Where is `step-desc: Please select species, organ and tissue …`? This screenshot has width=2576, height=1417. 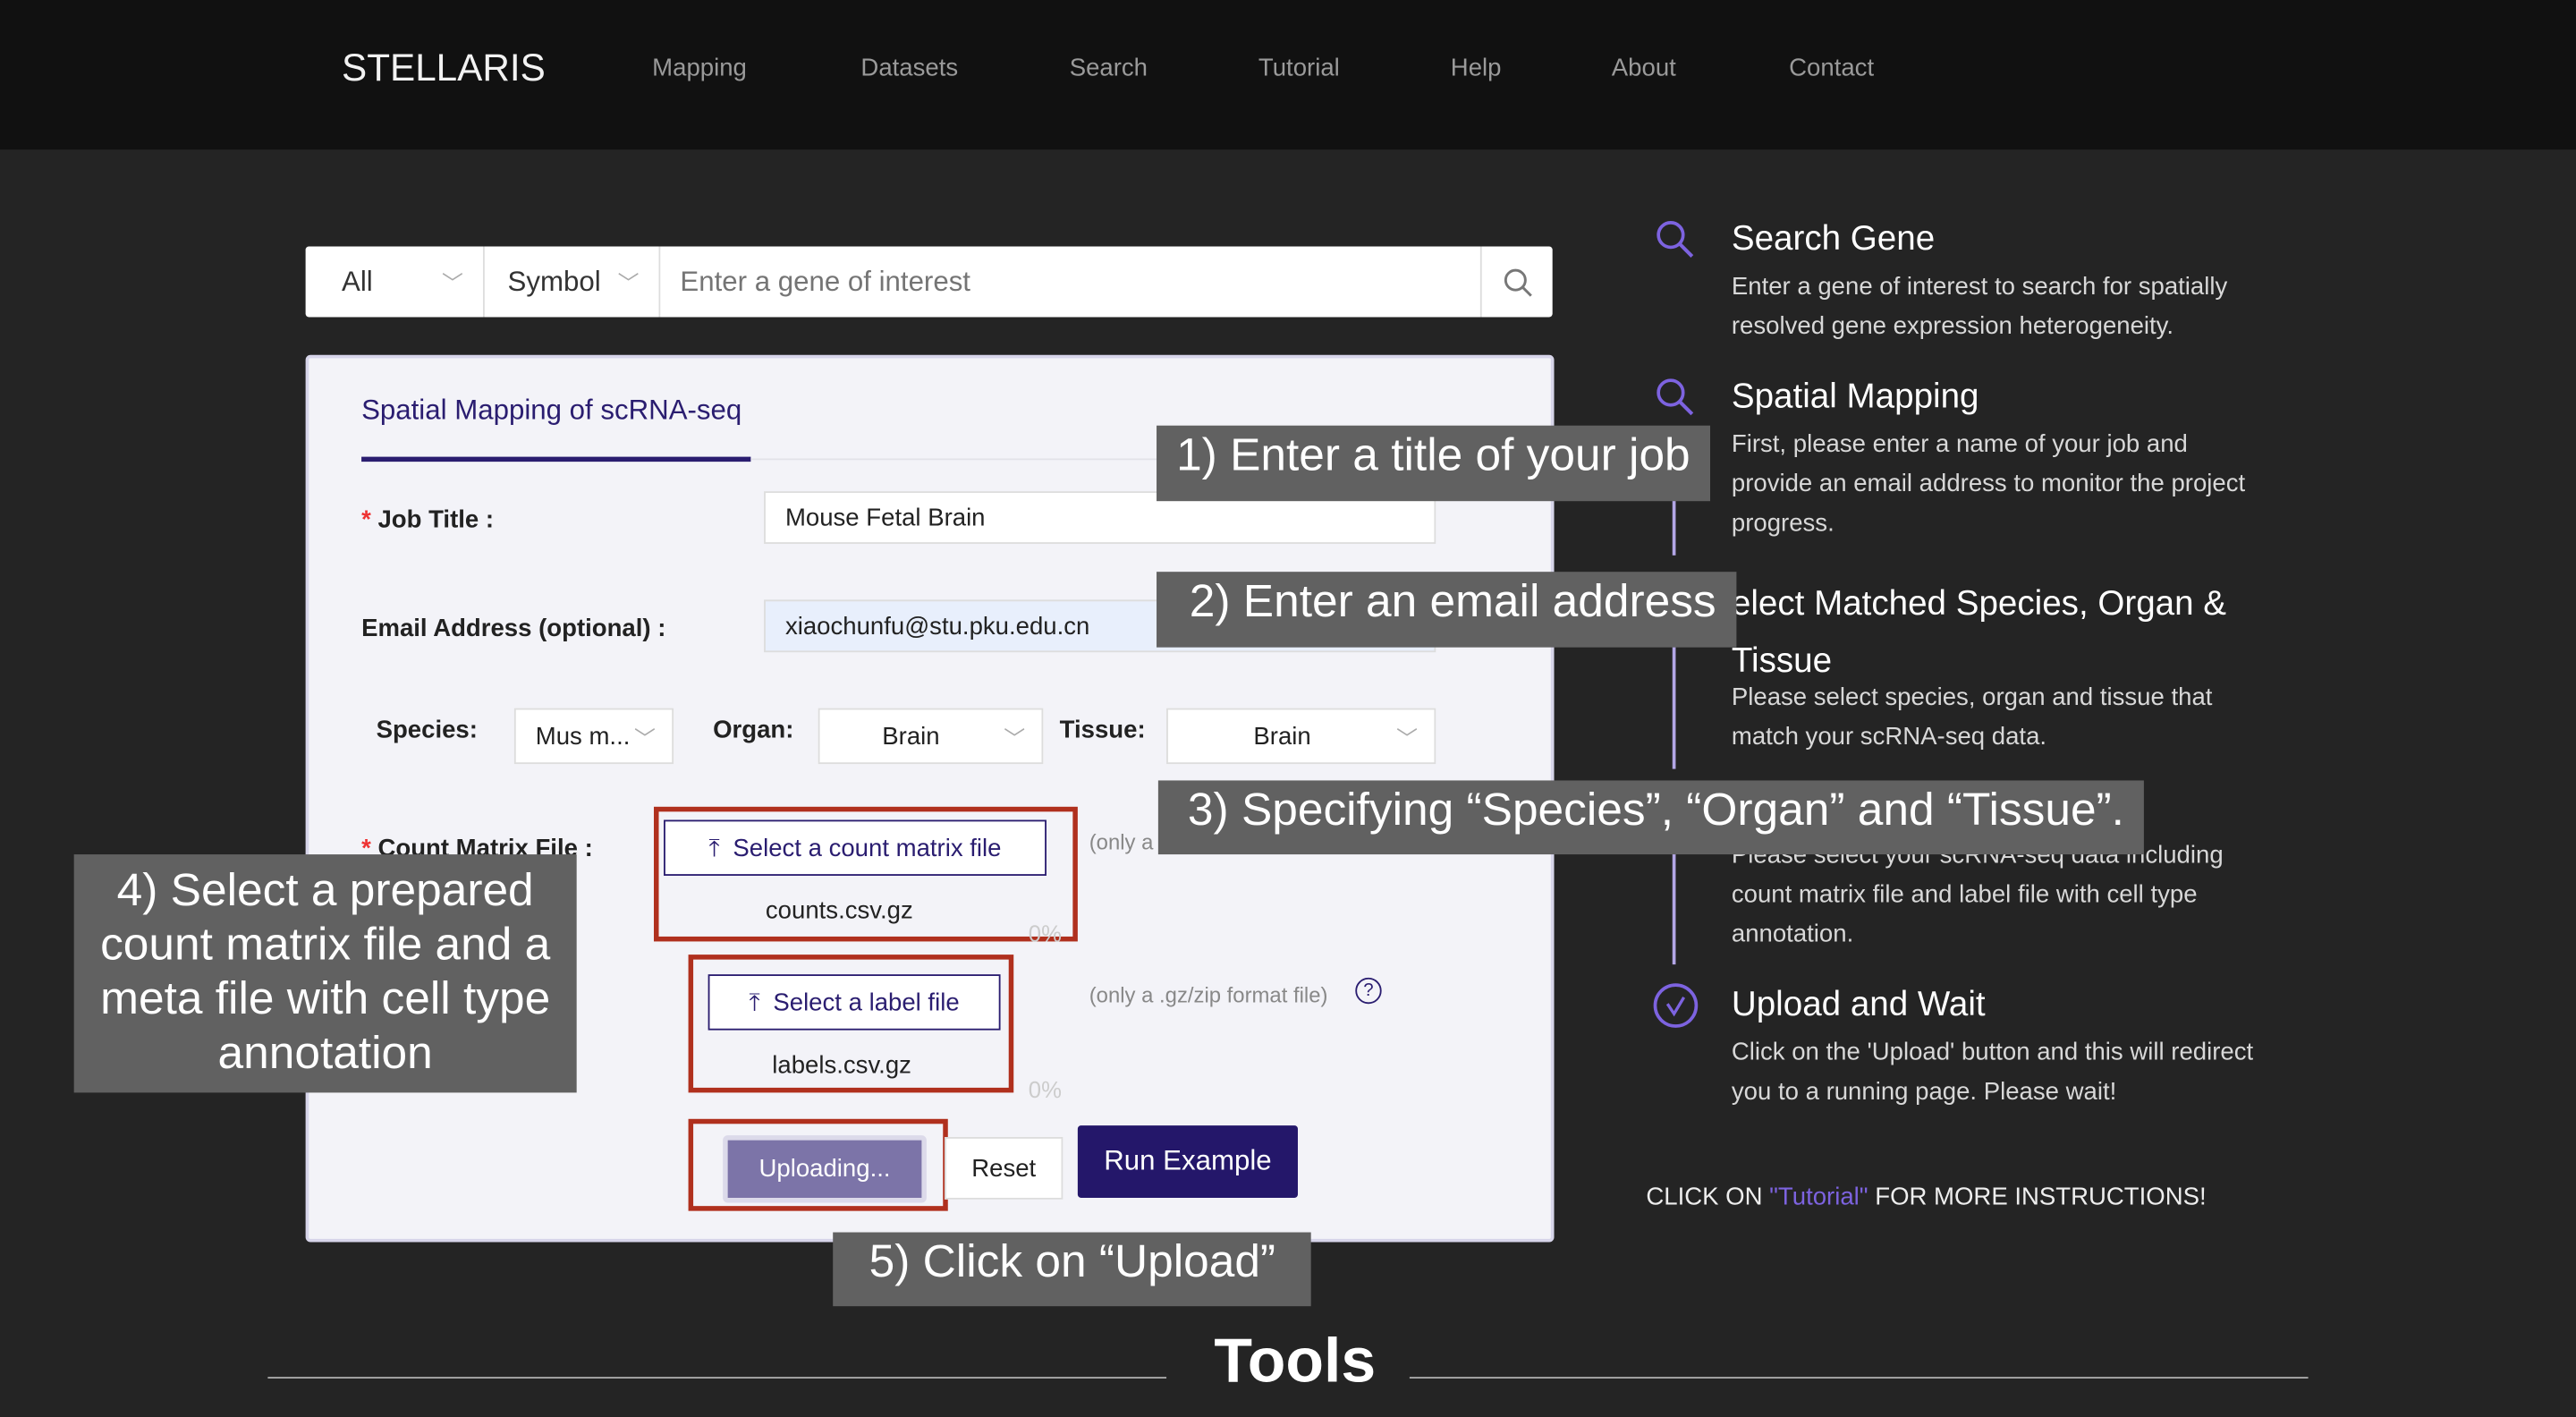 step-desc: Please select species, organ and tissue … is located at coordinates (1972, 717).